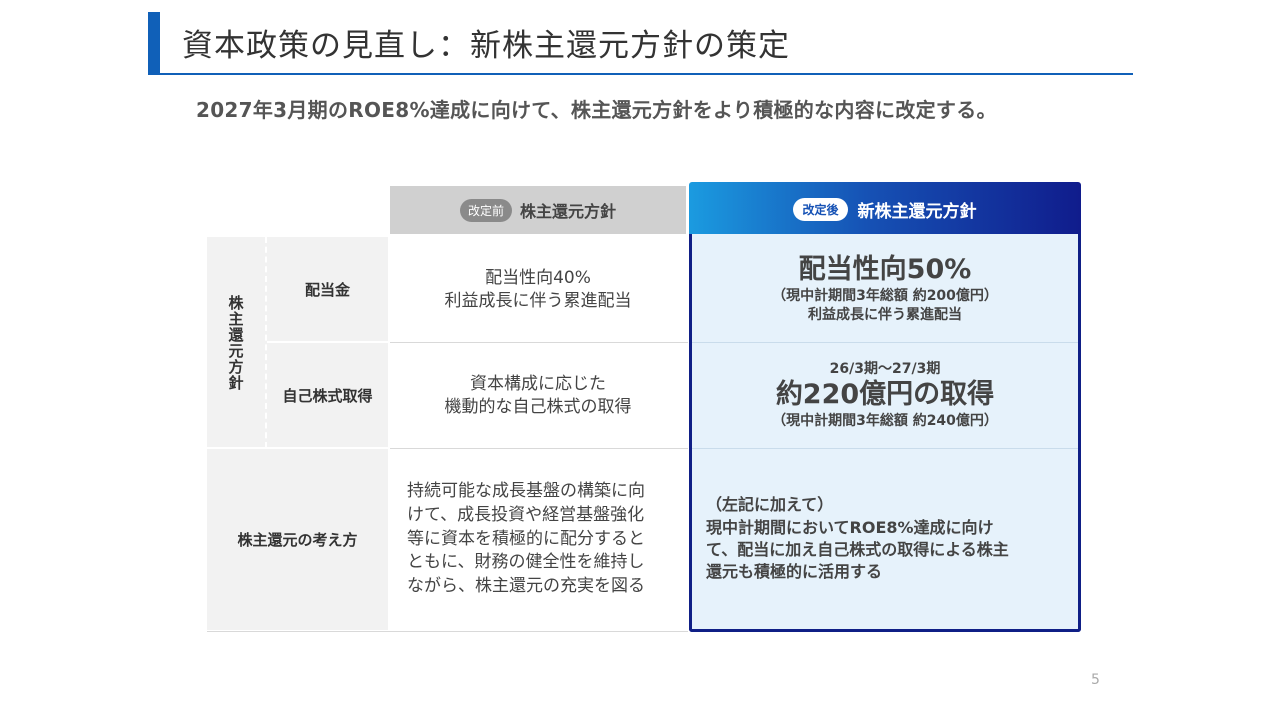  What do you see at coordinates (770, 505) in the screenshot?
I see `after-policy-line: （左記に加えて）` at bounding box center [770, 505].